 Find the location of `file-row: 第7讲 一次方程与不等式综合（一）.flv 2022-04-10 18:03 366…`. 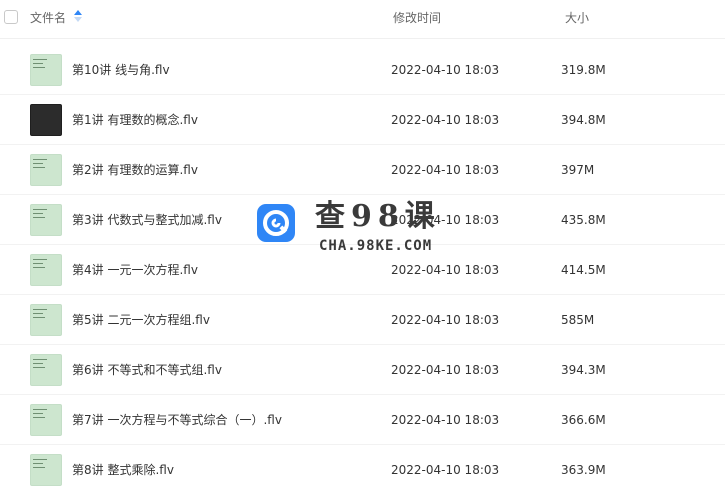

file-row: 第7讲 一次方程与不等式综合（一）.flv 2022-04-10 18:03 366… is located at coordinates (362, 420).